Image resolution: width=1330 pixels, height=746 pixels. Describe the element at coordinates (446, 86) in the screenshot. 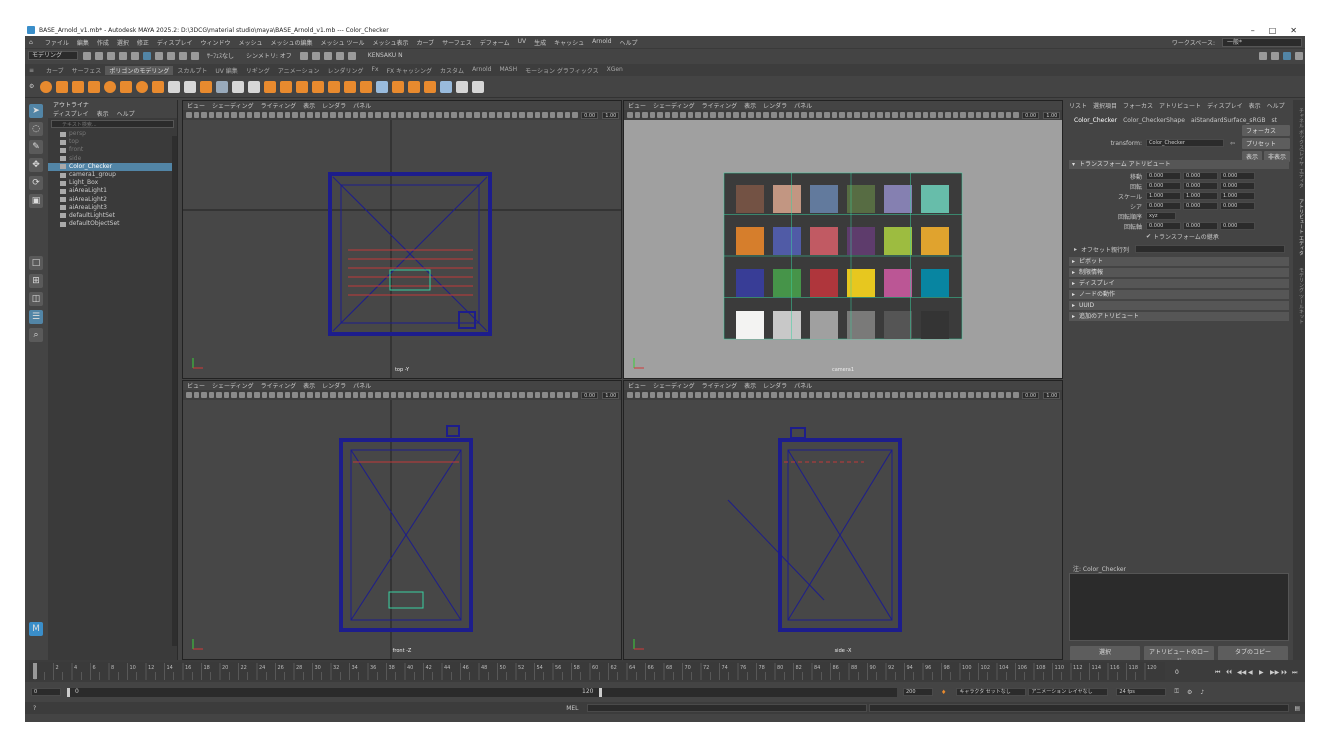

I see `auto-map-icon` at that location.